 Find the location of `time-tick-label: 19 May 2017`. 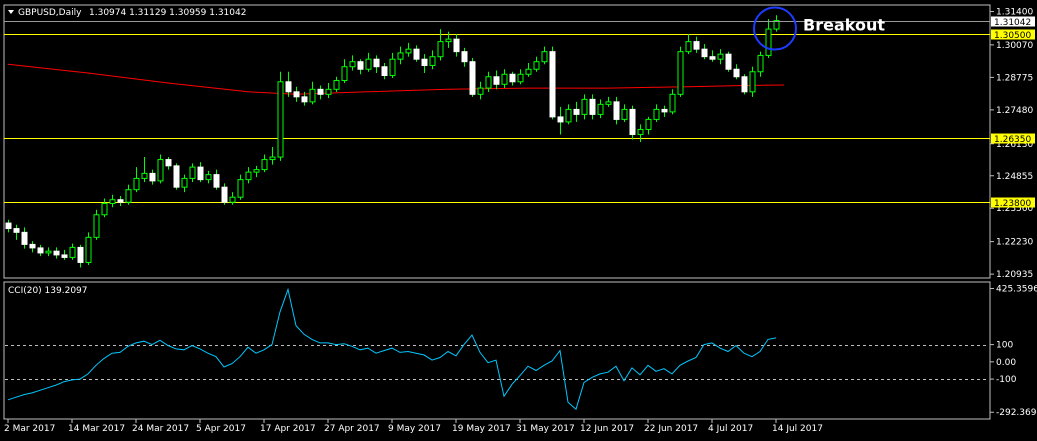

time-tick-label: 19 May 2017 is located at coordinates (481, 429).